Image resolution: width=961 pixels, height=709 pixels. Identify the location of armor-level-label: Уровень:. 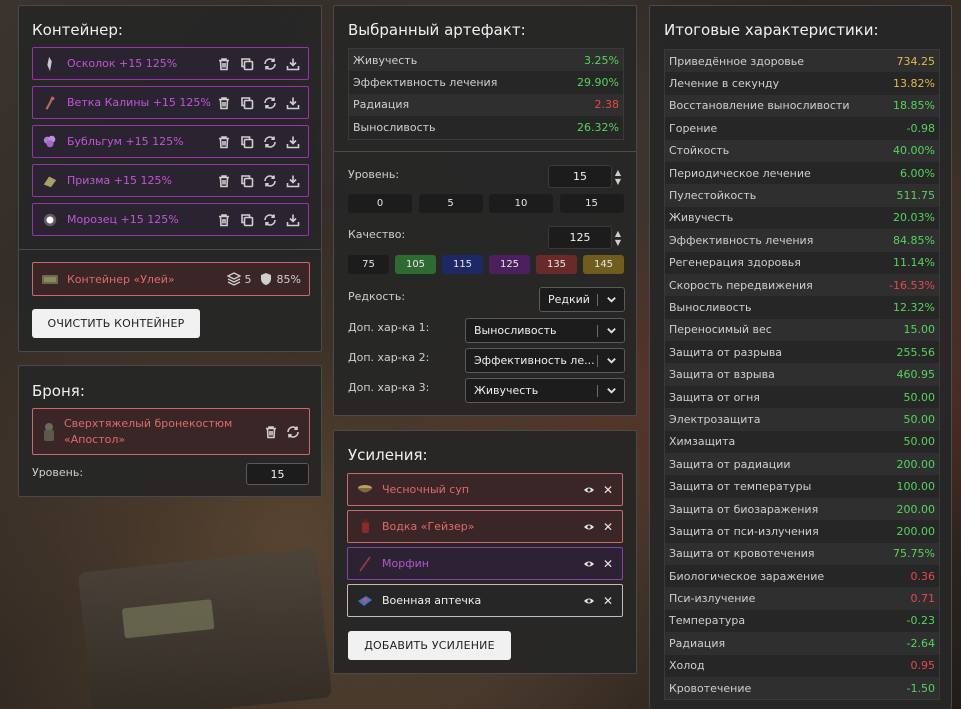
(58, 472).